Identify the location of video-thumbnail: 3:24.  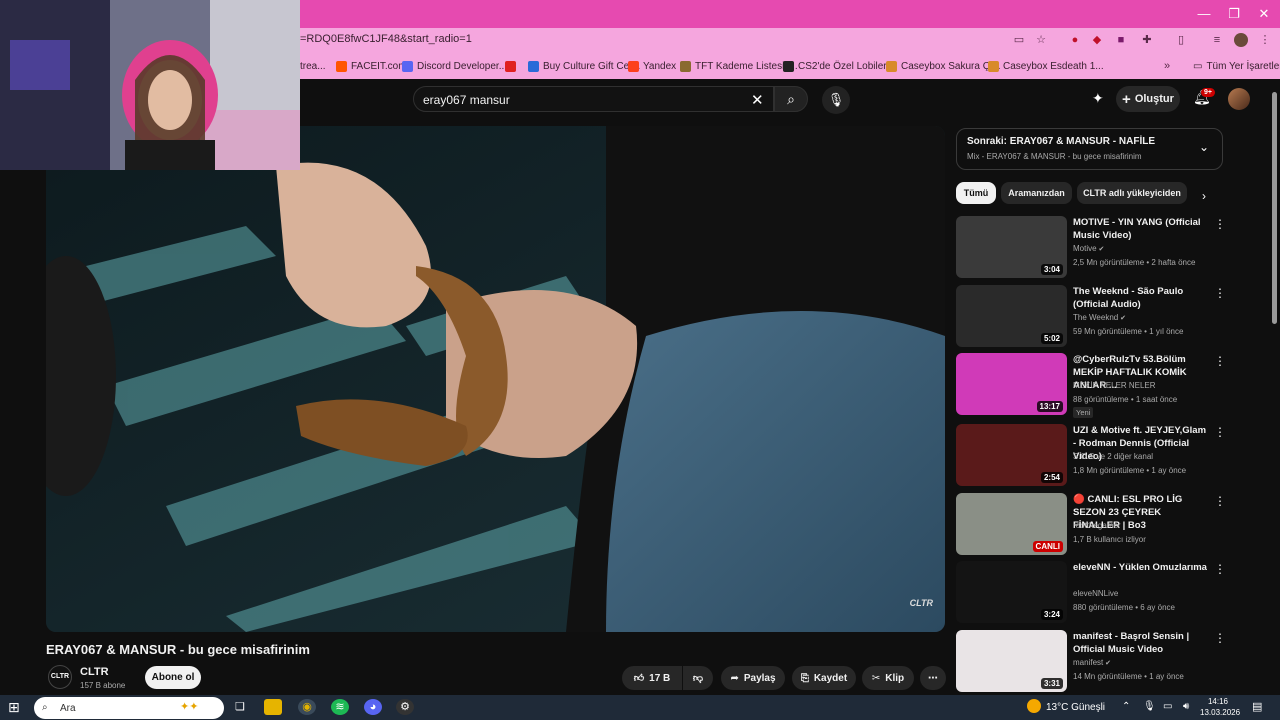
(1011, 592).